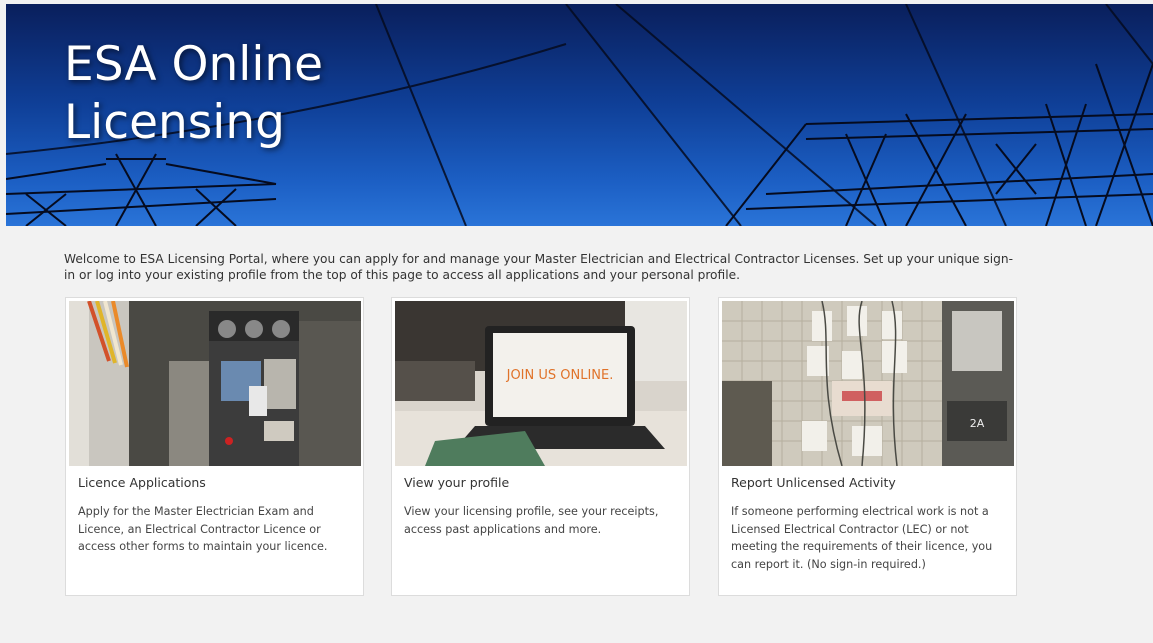 This screenshot has height=643, width=1153. Describe the element at coordinates (977, 423) in the screenshot. I see `door-sign-text: 2A` at that location.